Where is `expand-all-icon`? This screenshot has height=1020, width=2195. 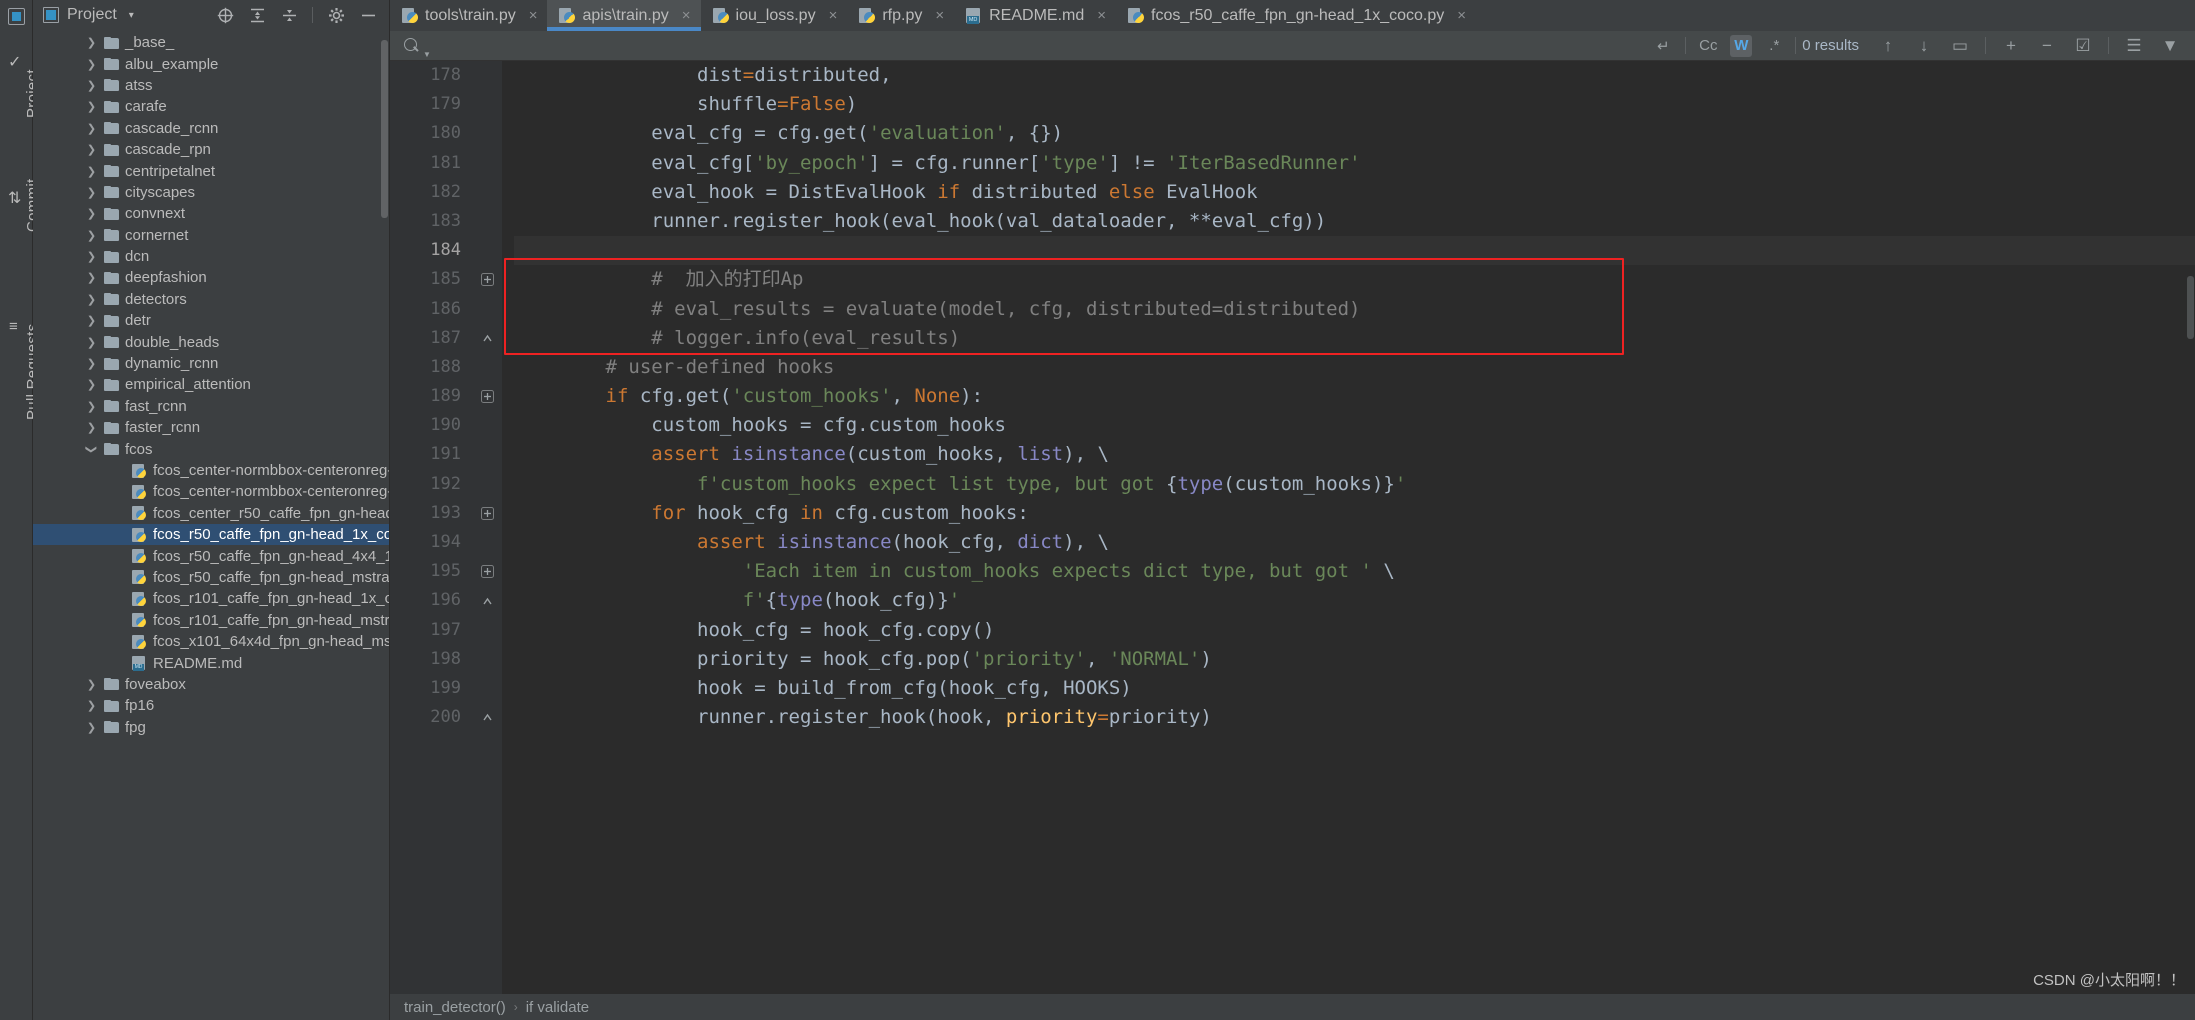 expand-all-icon is located at coordinates (257, 15).